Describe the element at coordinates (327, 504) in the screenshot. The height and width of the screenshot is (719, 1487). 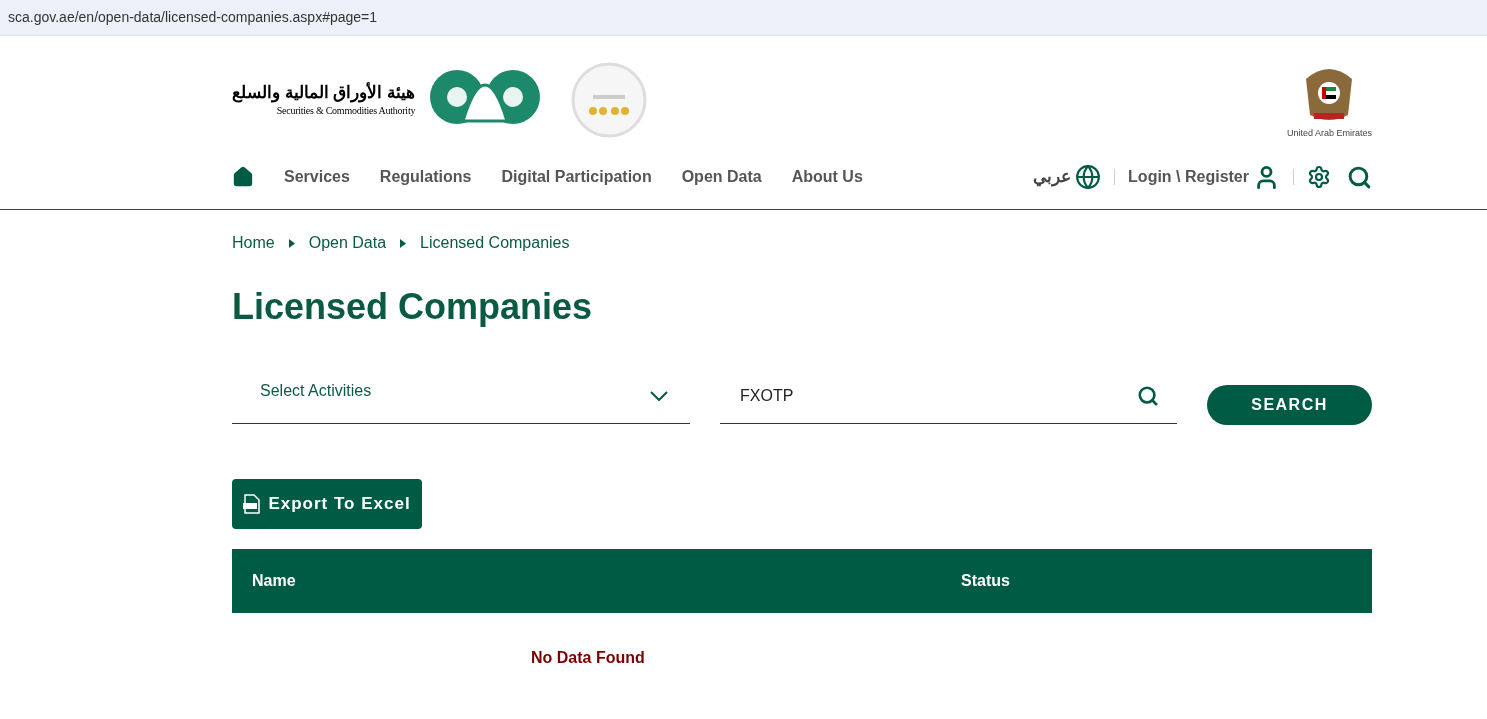
I see `export-button: Export To Excel` at that location.